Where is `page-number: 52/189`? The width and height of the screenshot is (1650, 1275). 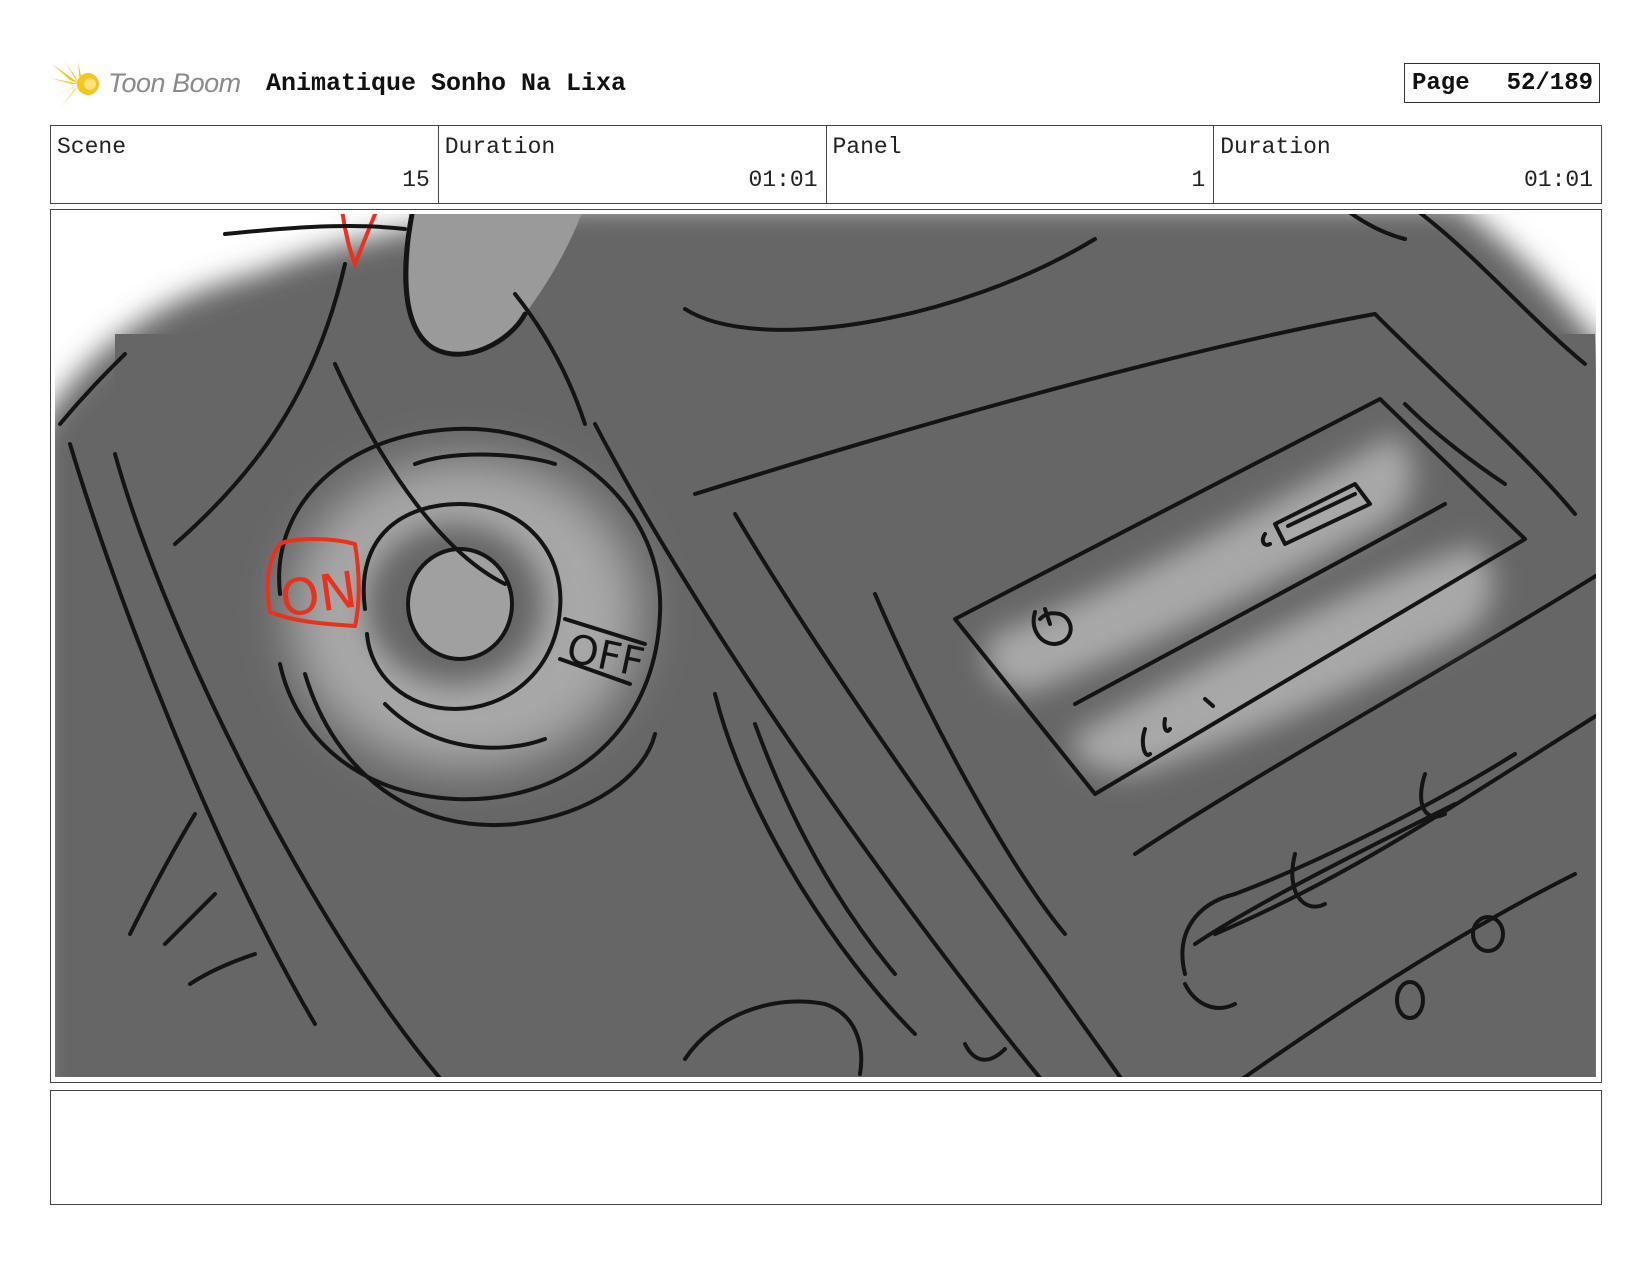
page-number: 52/189 is located at coordinates (1549, 83).